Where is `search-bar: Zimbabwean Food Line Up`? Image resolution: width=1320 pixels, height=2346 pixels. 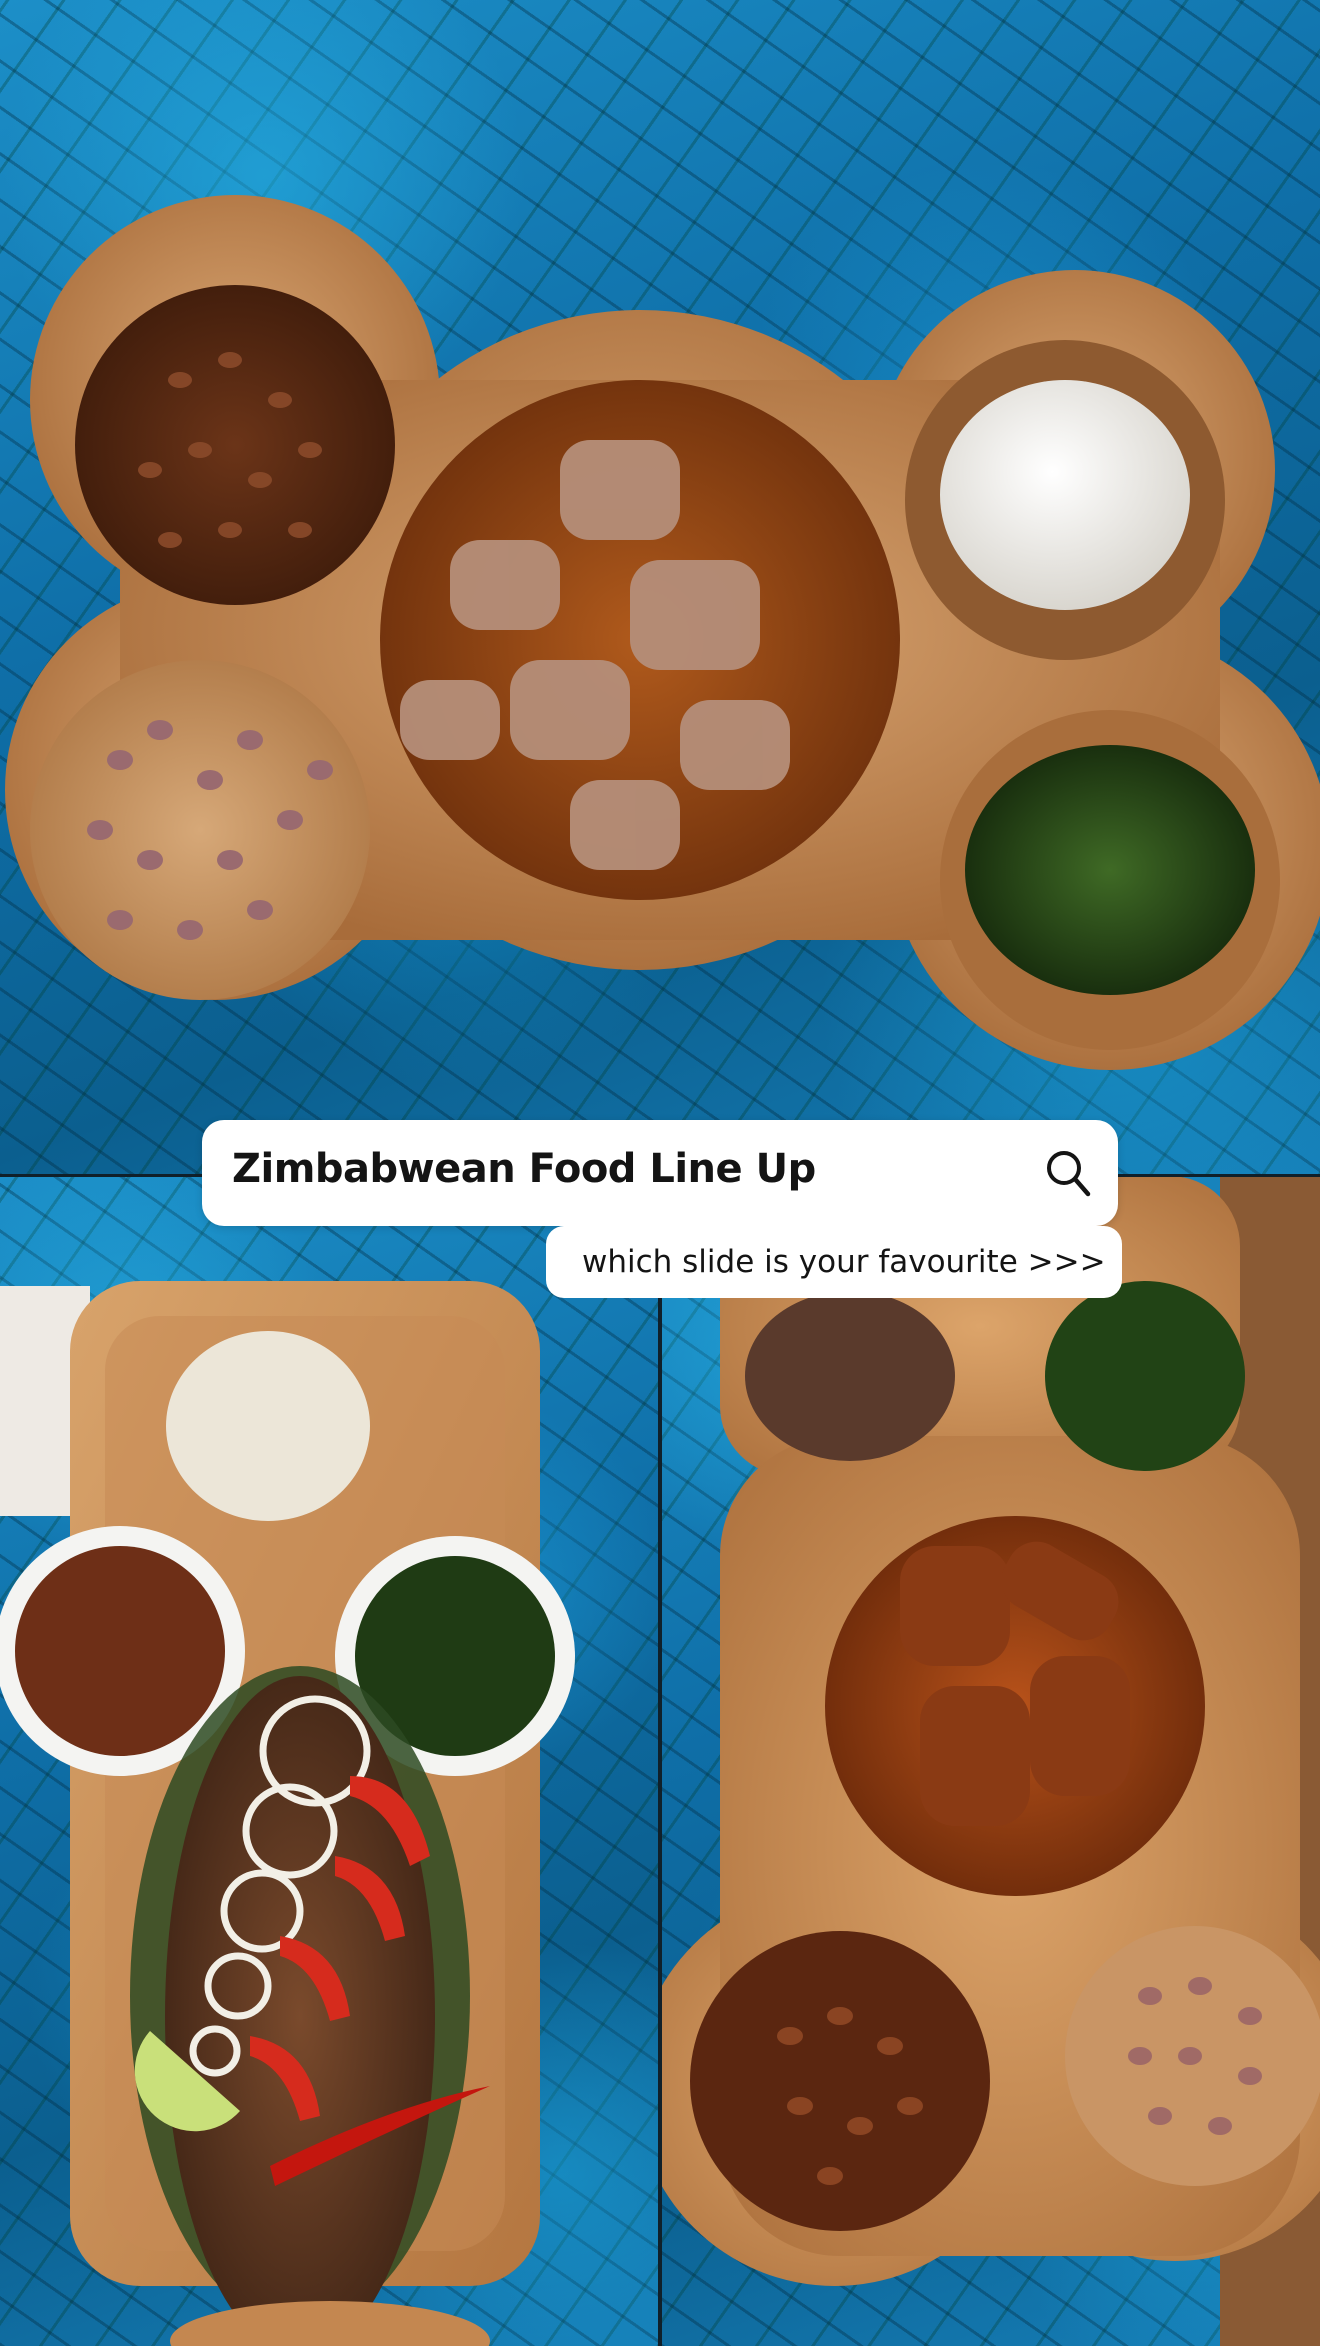
search-bar: Zimbabwean Food Line Up is located at coordinates (660, 1173).